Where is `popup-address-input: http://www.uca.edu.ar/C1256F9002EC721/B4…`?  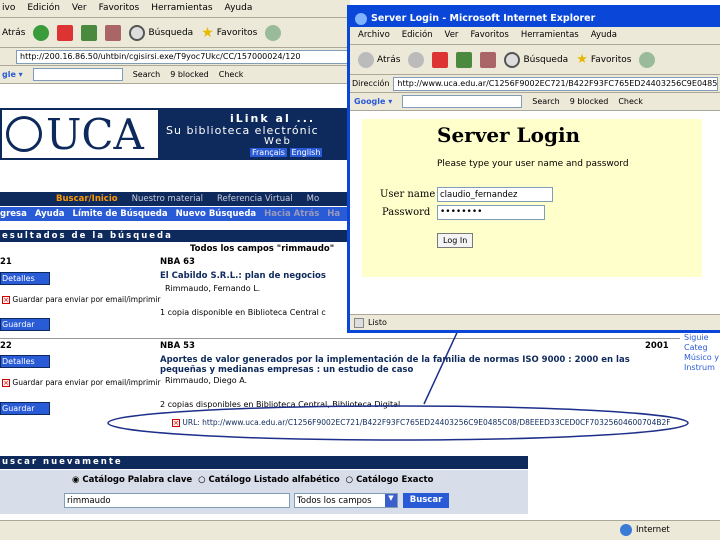
popup-address-input: http://www.uca.edu.ar/C1256F9002EC721/B4… is located at coordinates (555, 83).